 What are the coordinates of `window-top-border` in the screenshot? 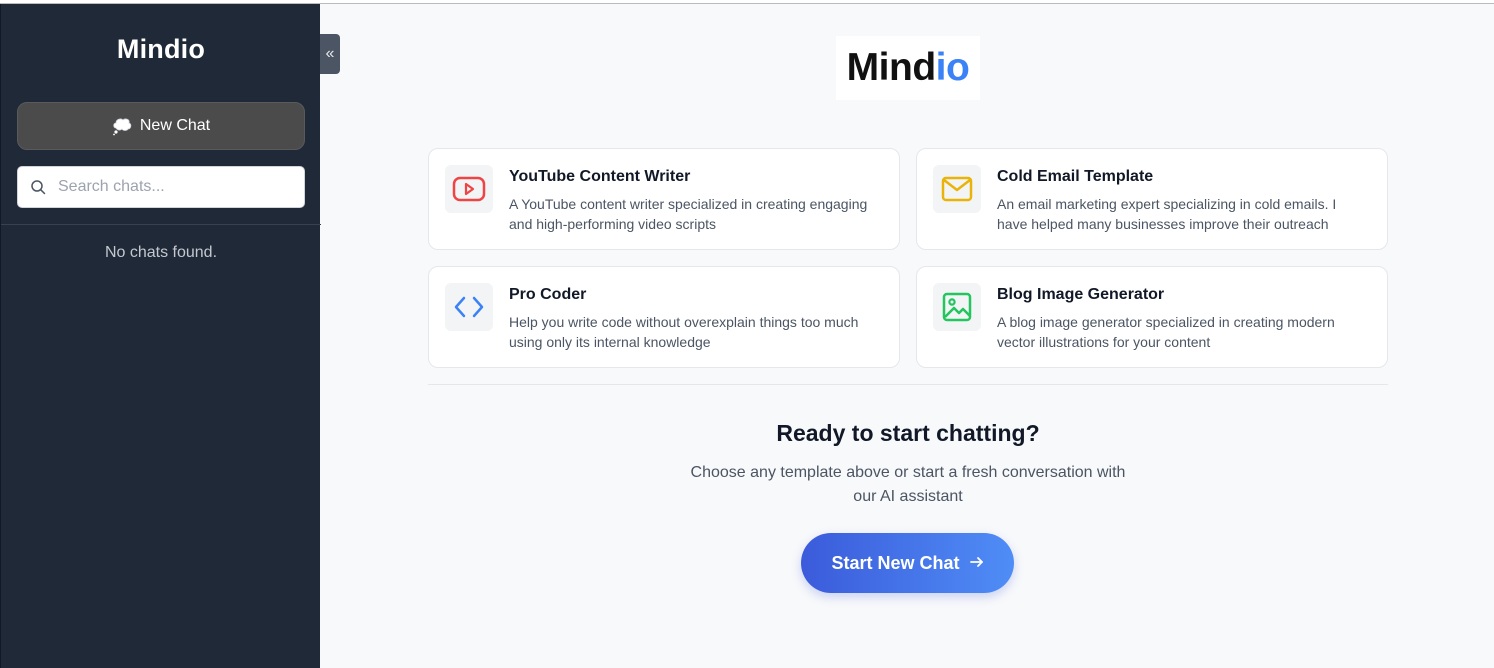 It's located at (747, 2).